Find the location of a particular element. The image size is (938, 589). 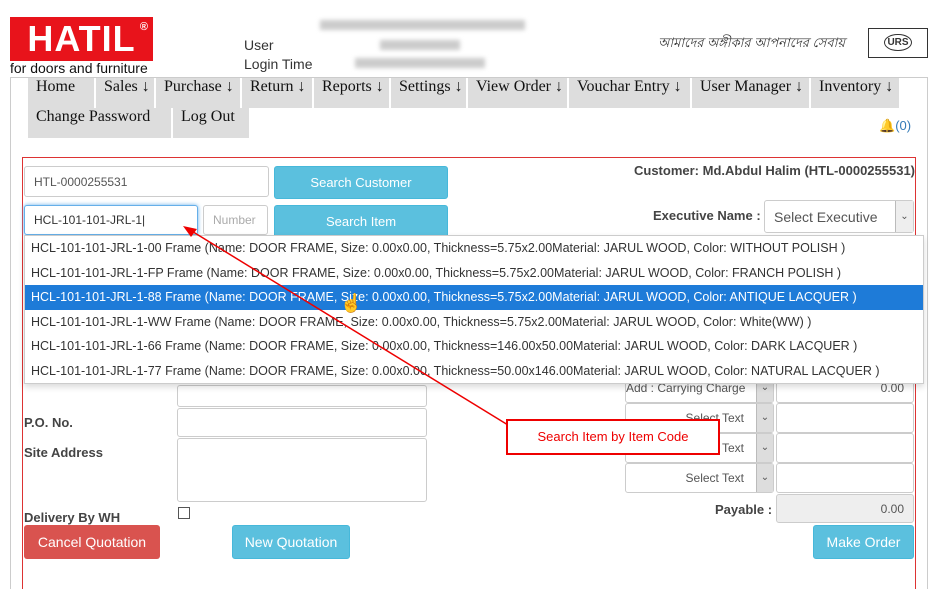

annotation-callout: Search Item by Item Code is located at coordinates (613, 437).